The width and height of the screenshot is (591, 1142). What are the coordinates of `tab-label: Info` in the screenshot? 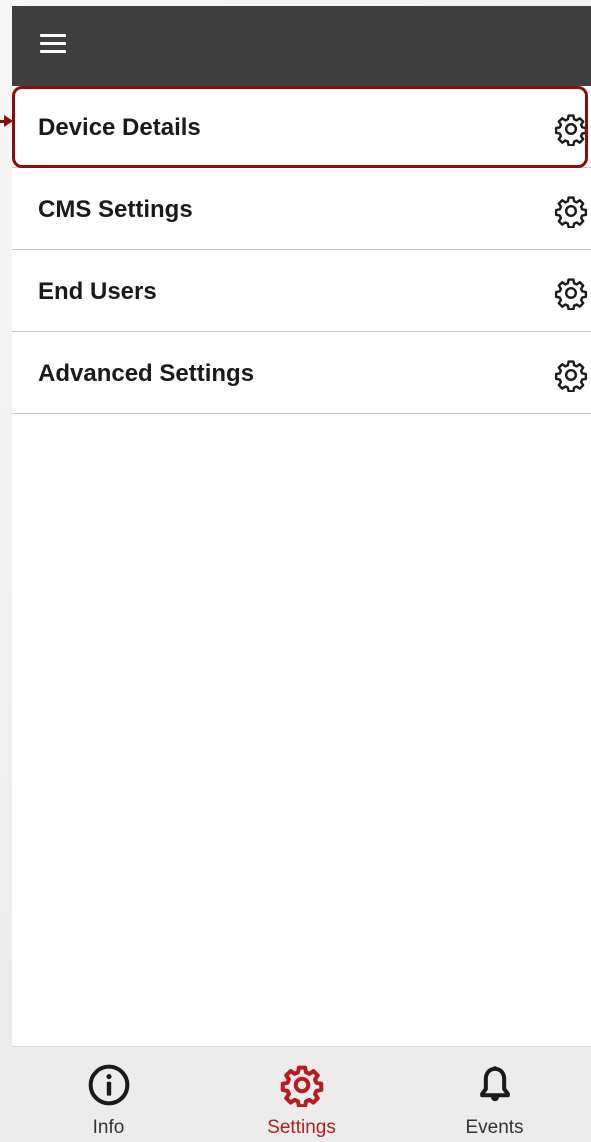 It's located at (108, 1127).